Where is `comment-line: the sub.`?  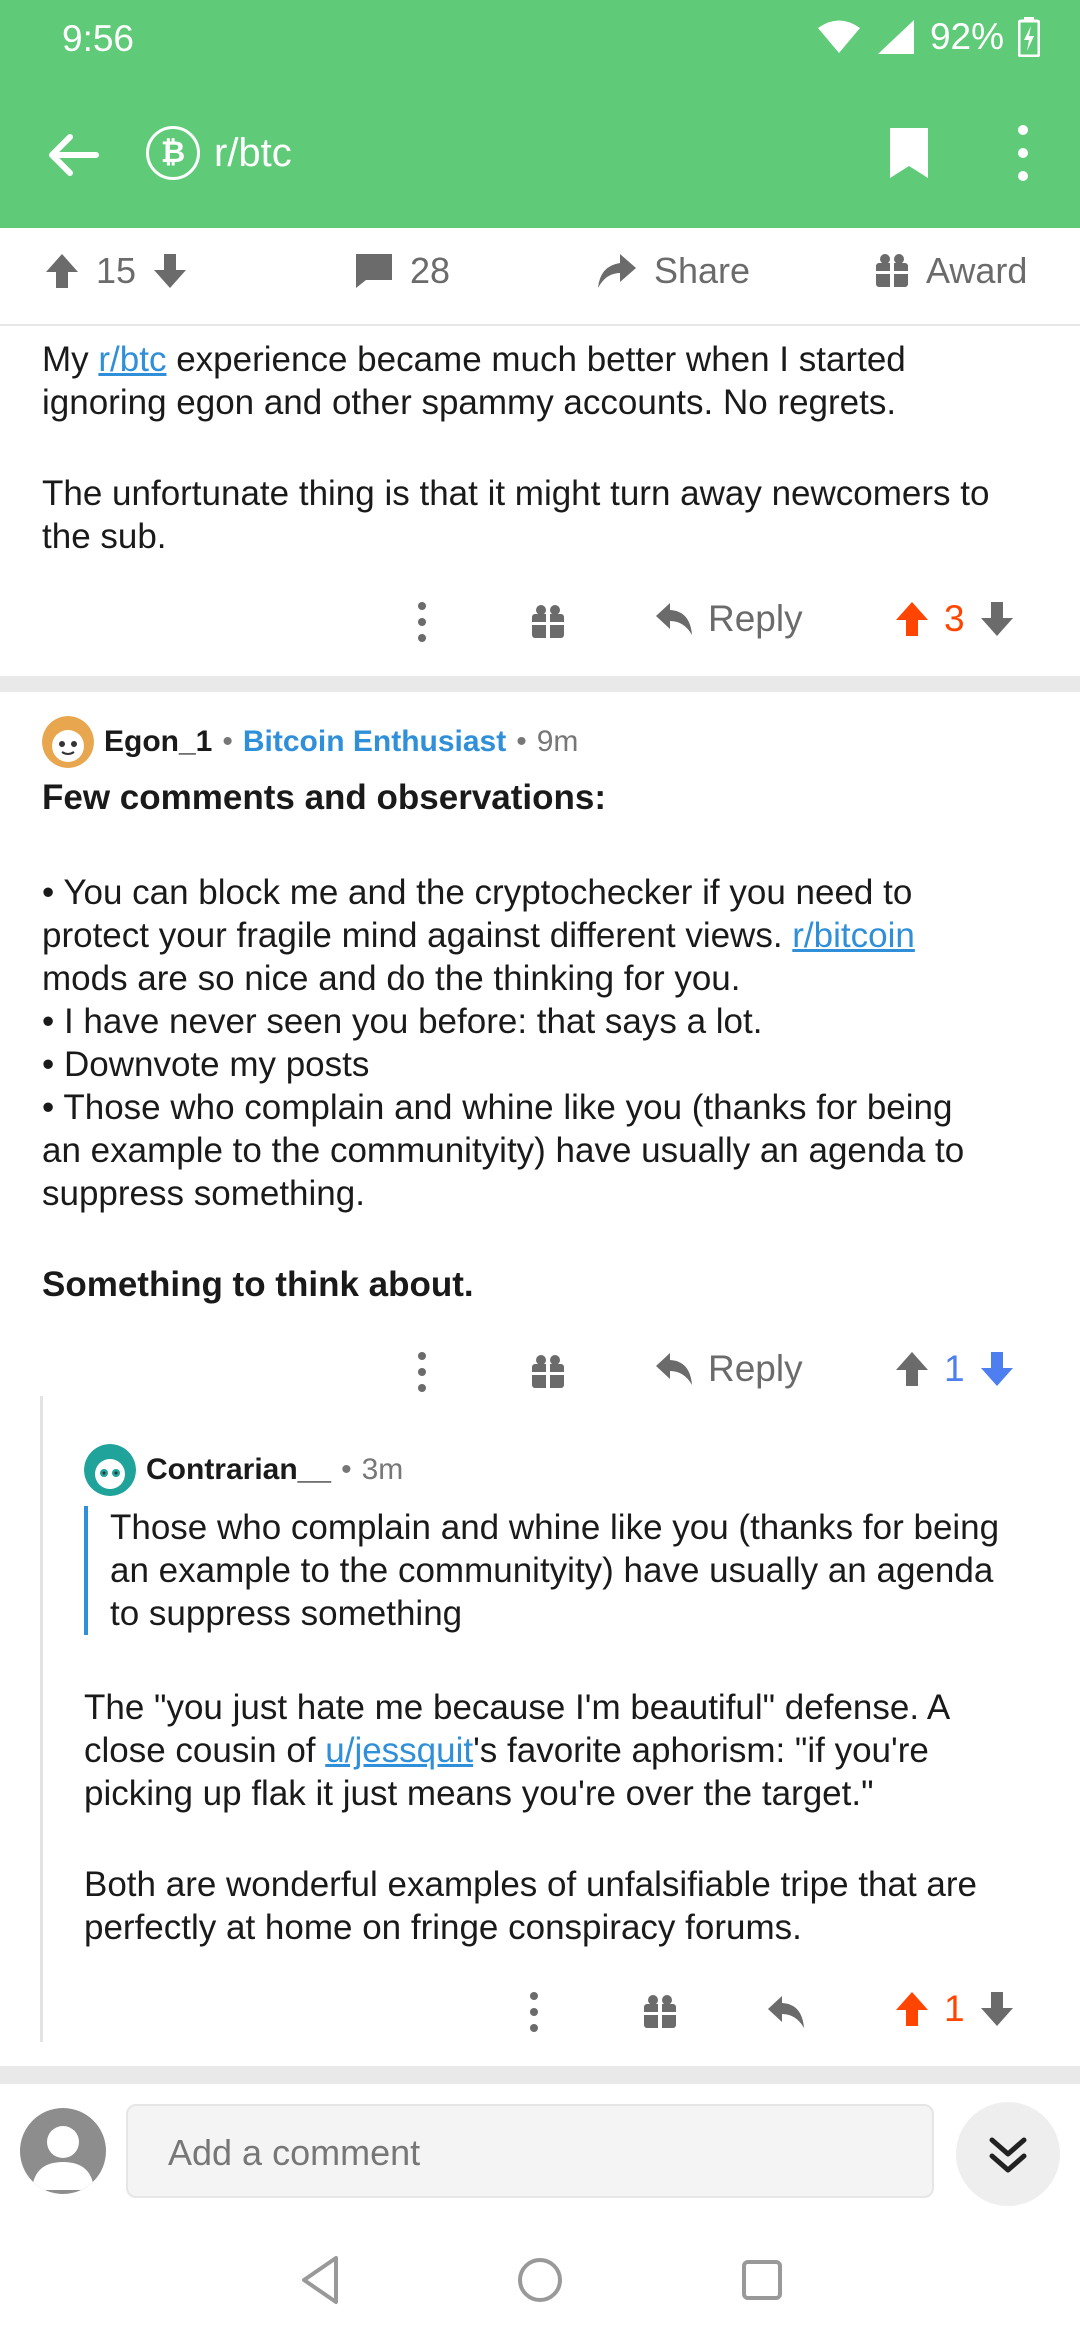 comment-line: the sub. is located at coordinates (104, 536).